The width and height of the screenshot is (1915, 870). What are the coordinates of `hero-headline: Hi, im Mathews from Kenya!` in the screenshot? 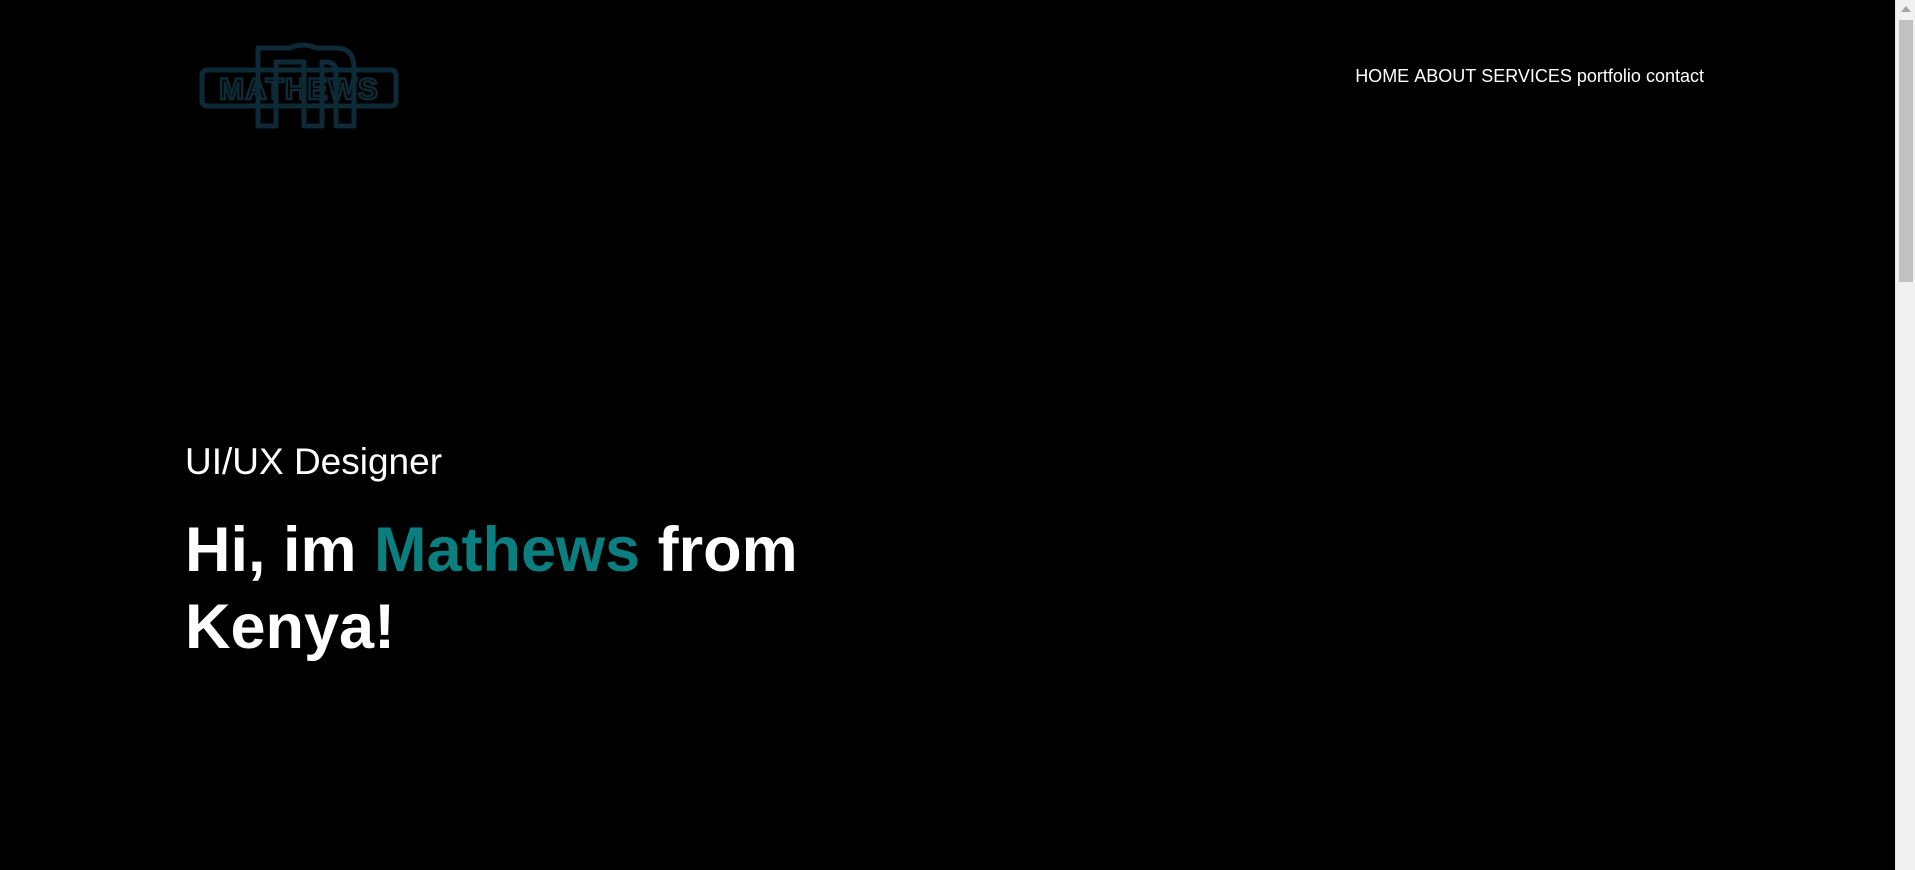 It's located at (535, 589).